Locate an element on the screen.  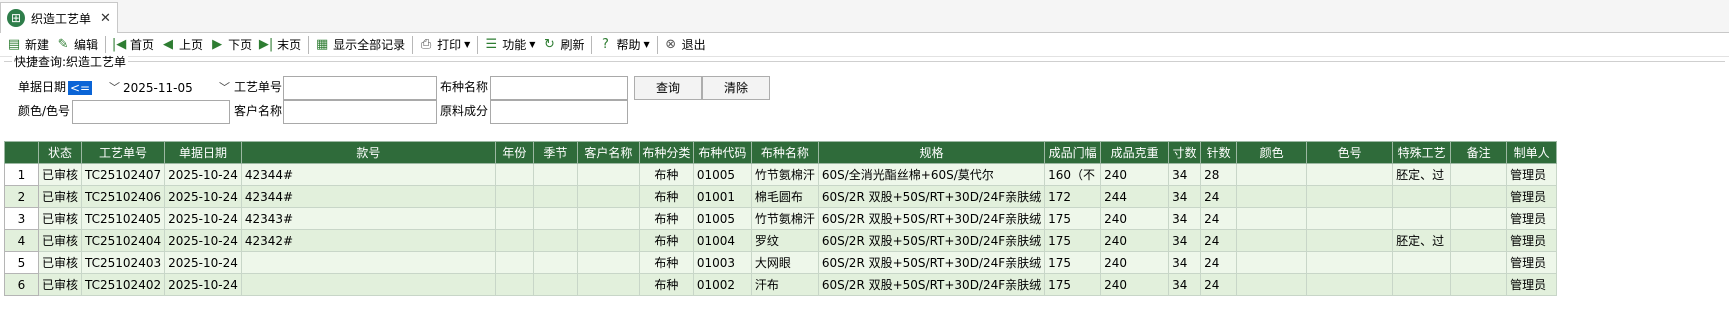
last-page-button: ▶| 末页 is located at coordinates (280, 45).